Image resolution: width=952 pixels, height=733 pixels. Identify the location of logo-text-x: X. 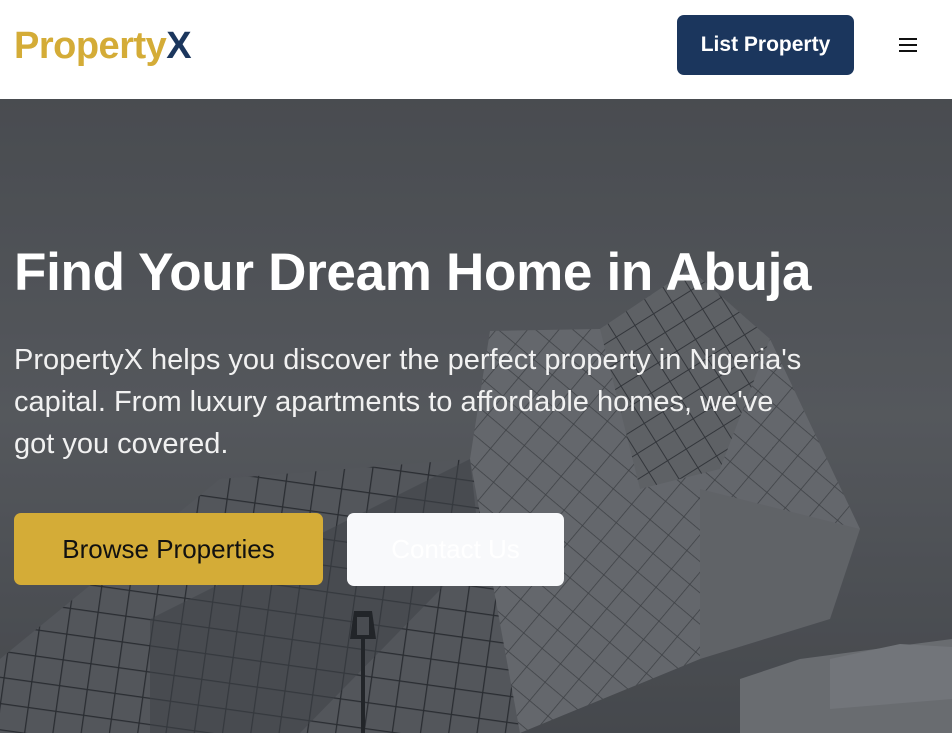
(179, 46).